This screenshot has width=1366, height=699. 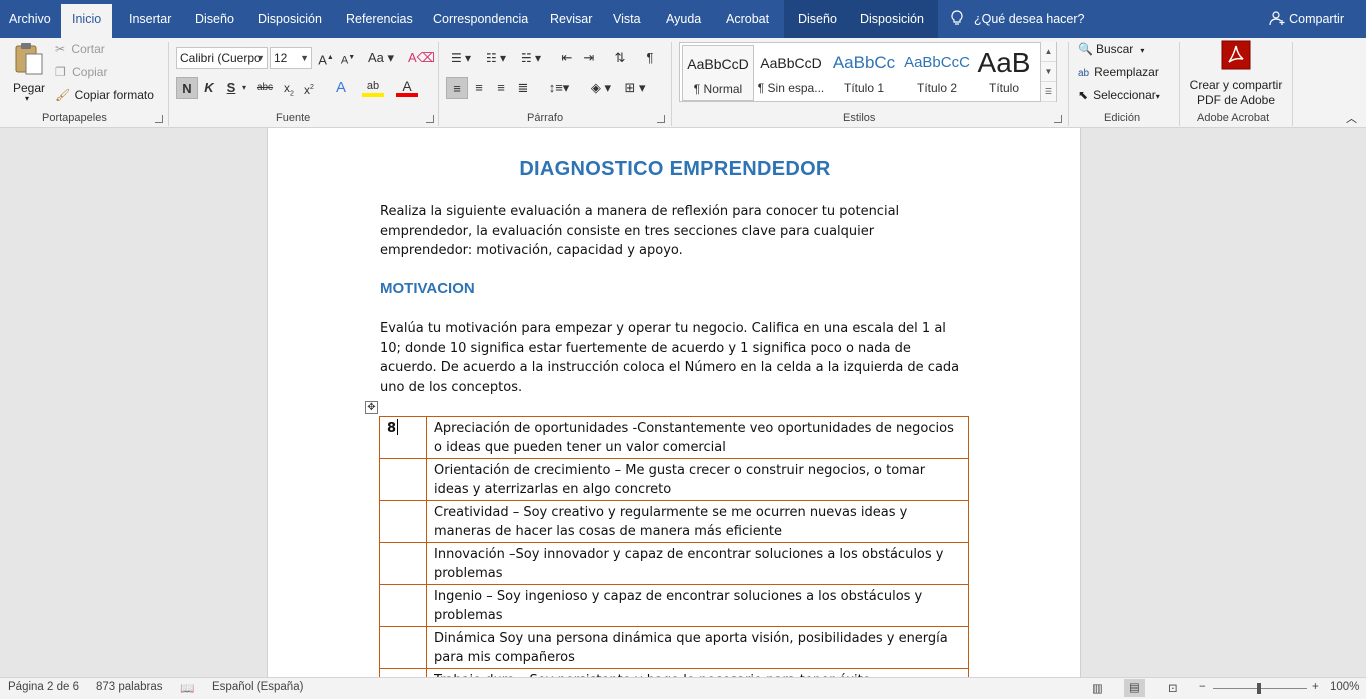 I want to click on increase-indent-icon: ⇥, so click(x=589, y=58).